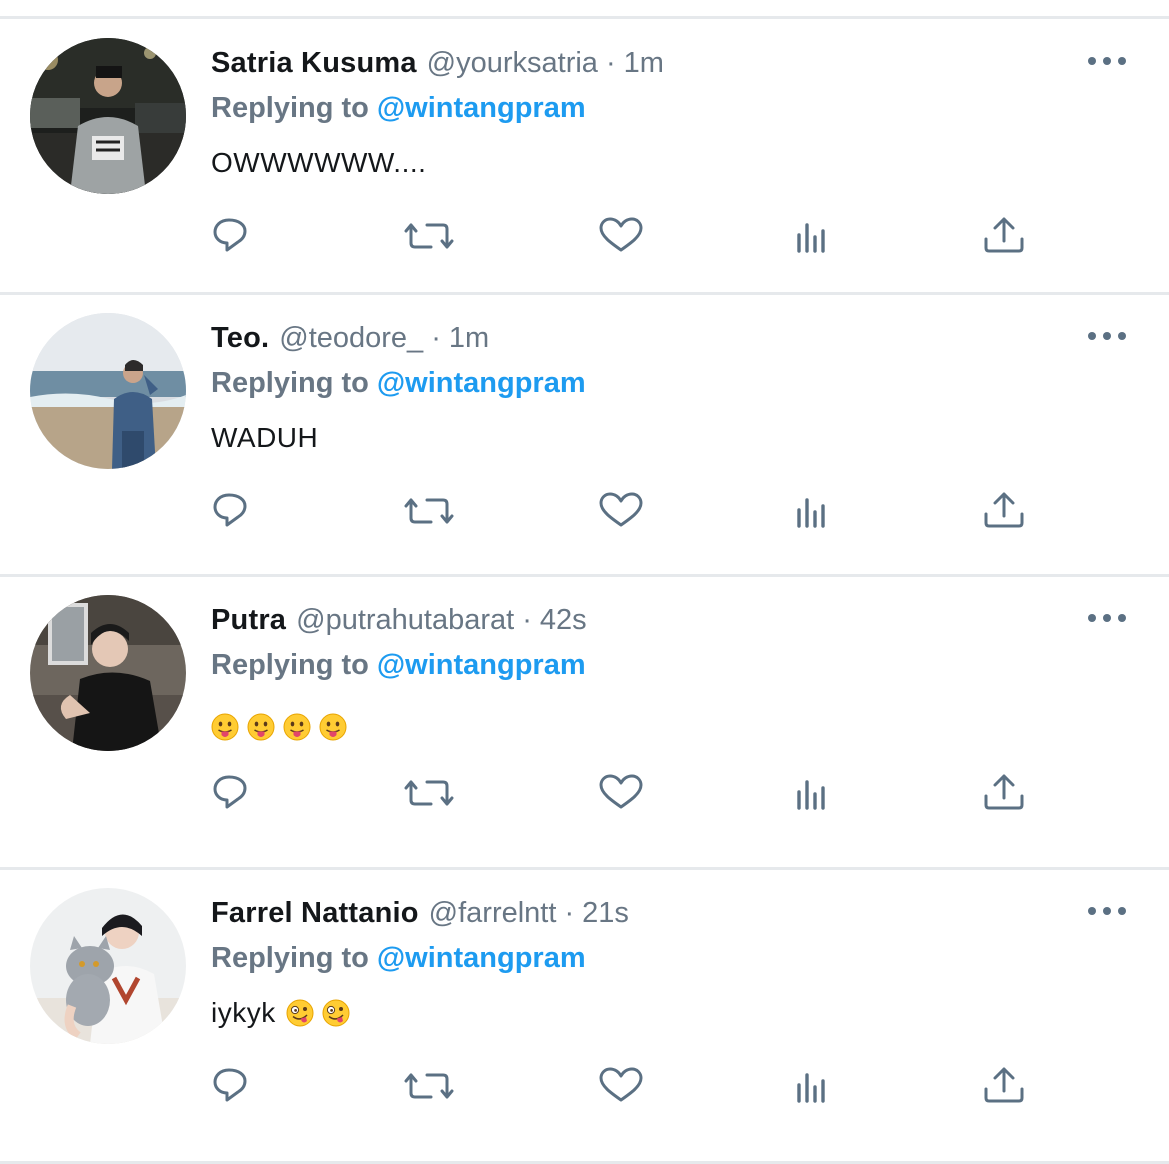 The width and height of the screenshot is (1169, 1164). Describe the element at coordinates (605, 913) in the screenshot. I see `tweet-timestamp: 21s` at that location.